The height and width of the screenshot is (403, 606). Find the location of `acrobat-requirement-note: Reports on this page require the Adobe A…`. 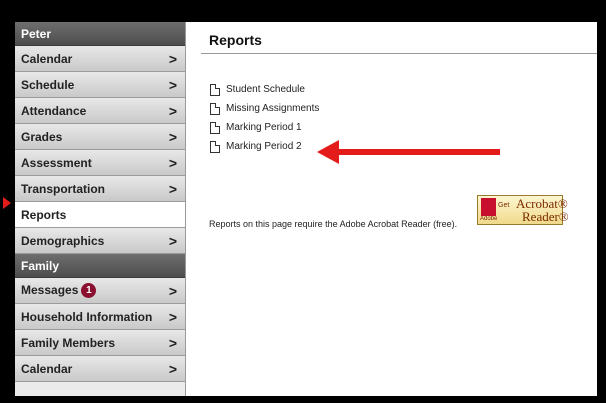

acrobat-requirement-note: Reports on this page require the Adobe A… is located at coordinates (333, 224).